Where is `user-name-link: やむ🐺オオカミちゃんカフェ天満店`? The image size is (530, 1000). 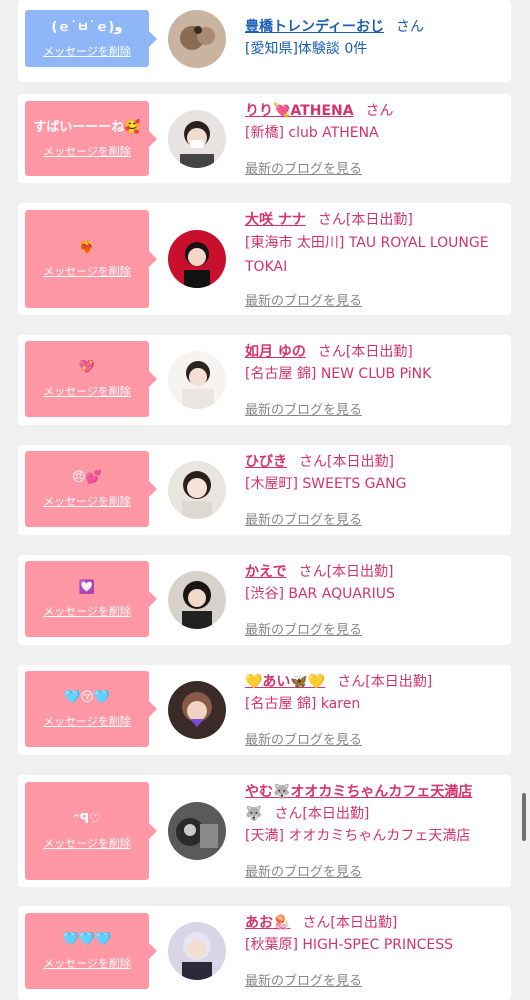 user-name-link: やむ🐺オオカミちゃんカフェ天満店 is located at coordinates (358, 792).